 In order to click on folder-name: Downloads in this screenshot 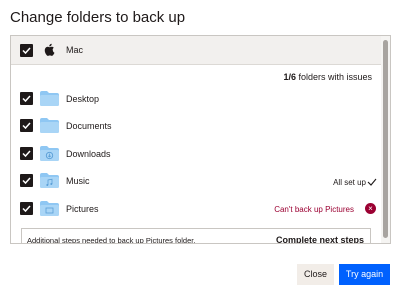, I will do `click(88, 154)`.